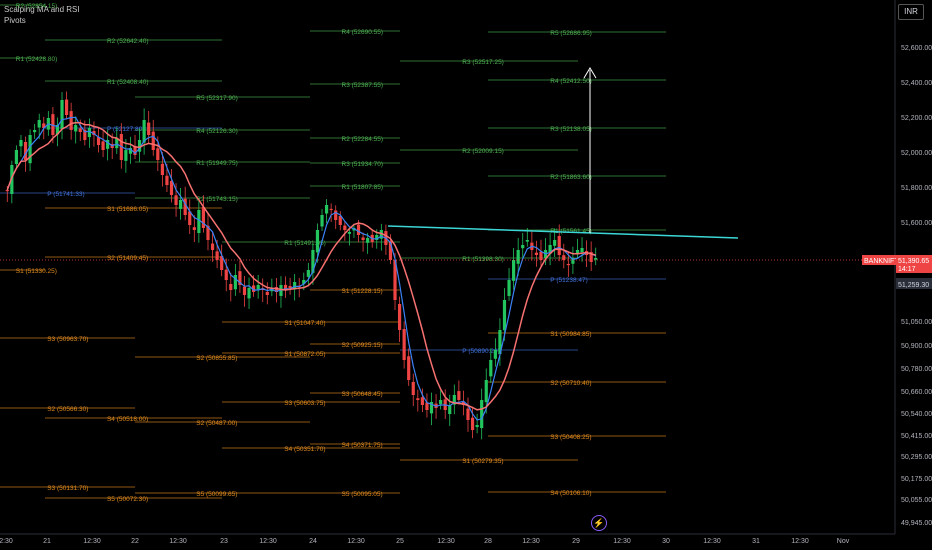  What do you see at coordinates (362, 494) in the screenshot?
I see `pivot-label: S5 (50095.05)` at bounding box center [362, 494].